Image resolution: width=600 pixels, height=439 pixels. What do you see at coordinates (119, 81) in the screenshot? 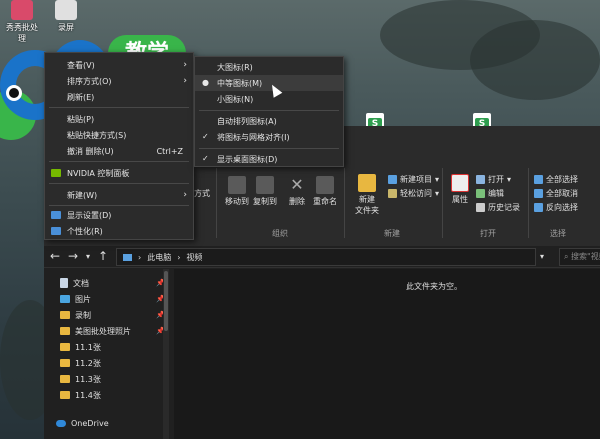
I see `menu-item-sort: 排序方式(O) ›` at bounding box center [119, 81].